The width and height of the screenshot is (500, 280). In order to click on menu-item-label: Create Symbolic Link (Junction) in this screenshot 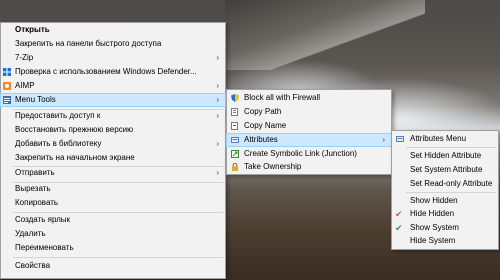, I will do `click(300, 153)`.